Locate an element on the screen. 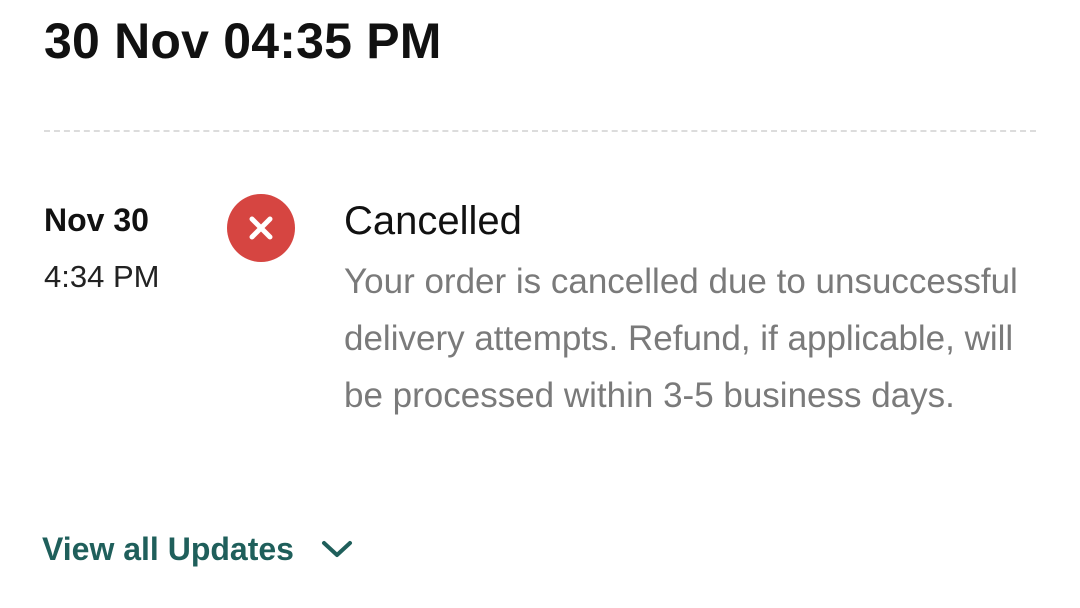 Image resolution: width=1080 pixels, height=608 pixels. status-title: Cancelled is located at coordinates (433, 221).